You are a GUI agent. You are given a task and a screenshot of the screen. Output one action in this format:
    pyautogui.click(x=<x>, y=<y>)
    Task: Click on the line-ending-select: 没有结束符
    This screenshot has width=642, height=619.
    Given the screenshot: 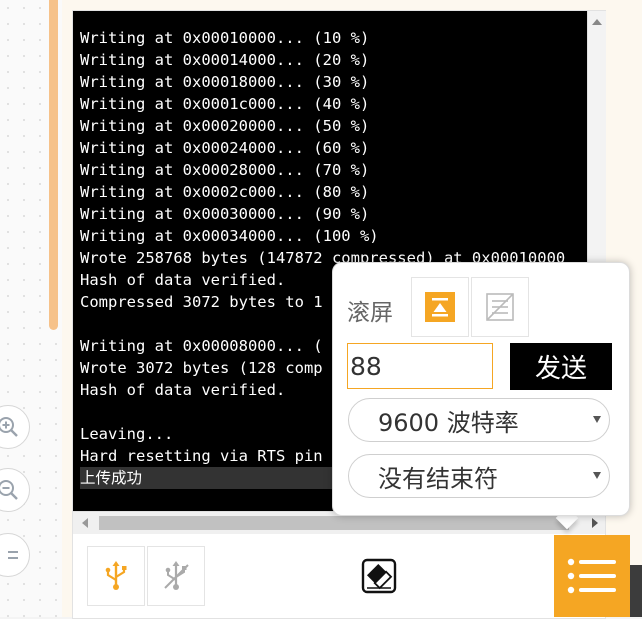 What is the action you would take?
    pyautogui.click(x=479, y=476)
    